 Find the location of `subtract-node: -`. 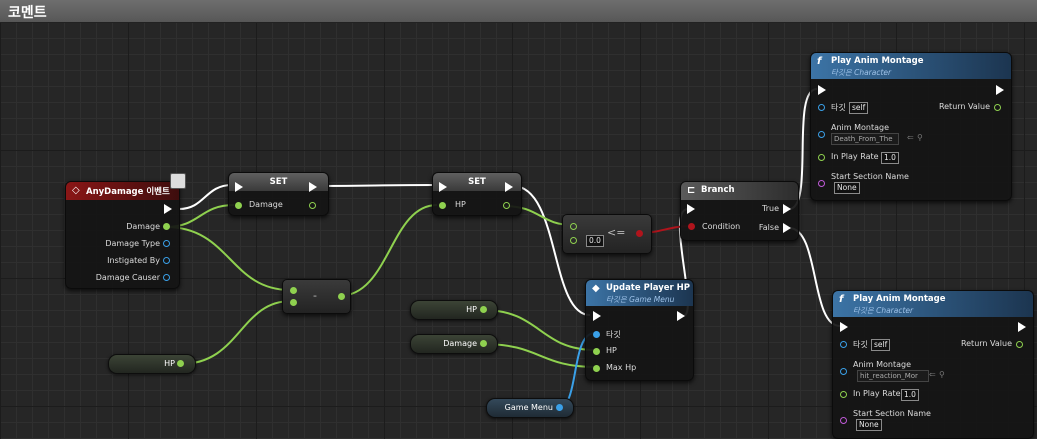

subtract-node: - is located at coordinates (316, 296).